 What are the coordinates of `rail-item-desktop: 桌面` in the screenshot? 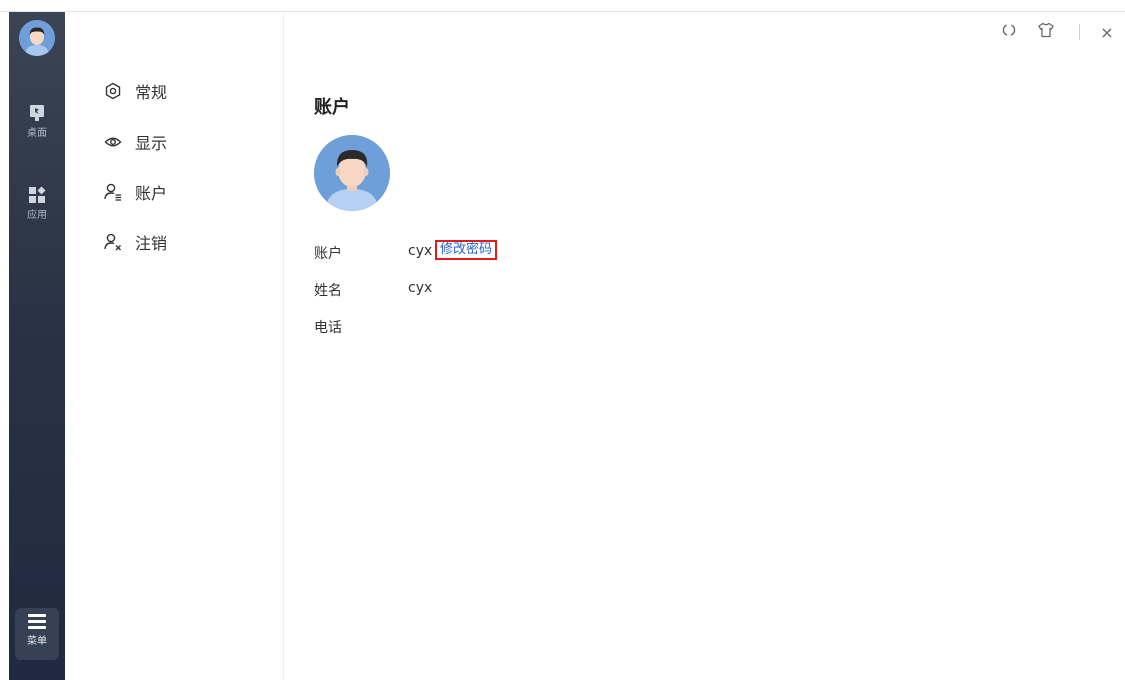 It's located at (37, 121).